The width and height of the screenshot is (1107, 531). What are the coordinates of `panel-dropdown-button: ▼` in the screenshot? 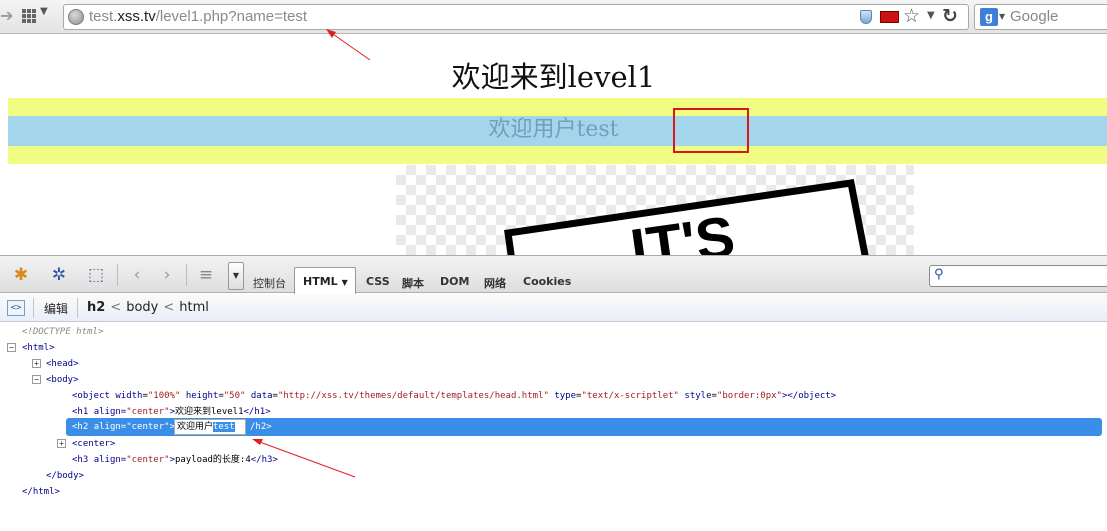 It's located at (236, 276).